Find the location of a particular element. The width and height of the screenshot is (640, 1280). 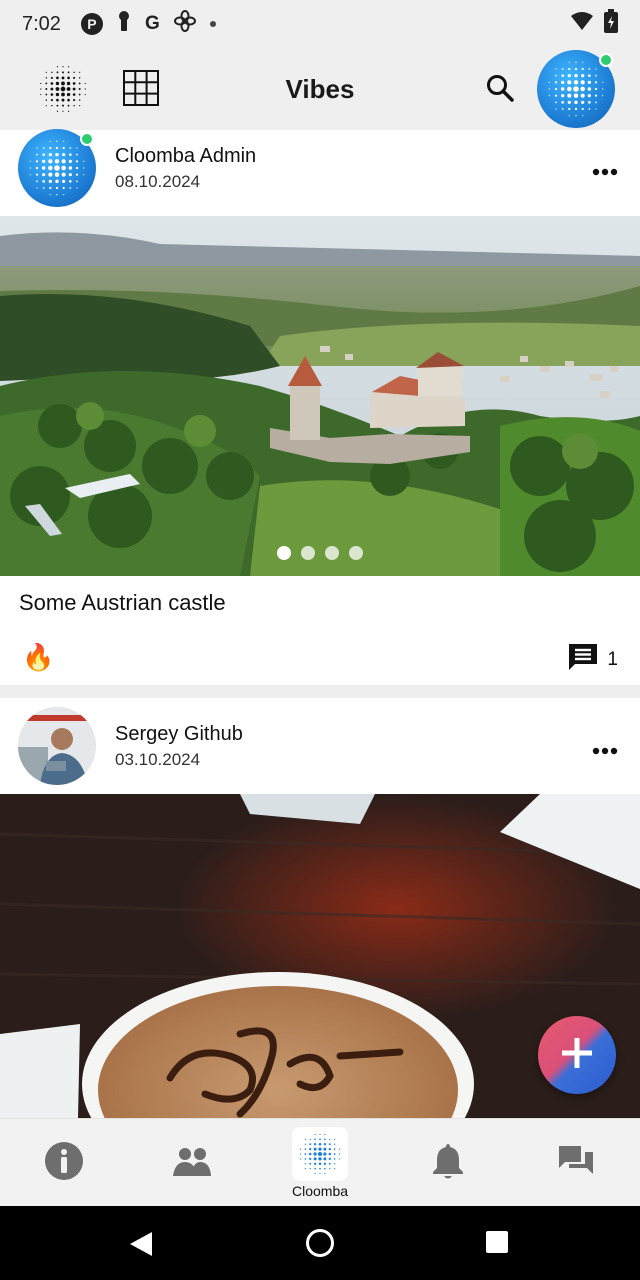

nav-item-cloomba: Cloomba is located at coordinates (320, 1163).